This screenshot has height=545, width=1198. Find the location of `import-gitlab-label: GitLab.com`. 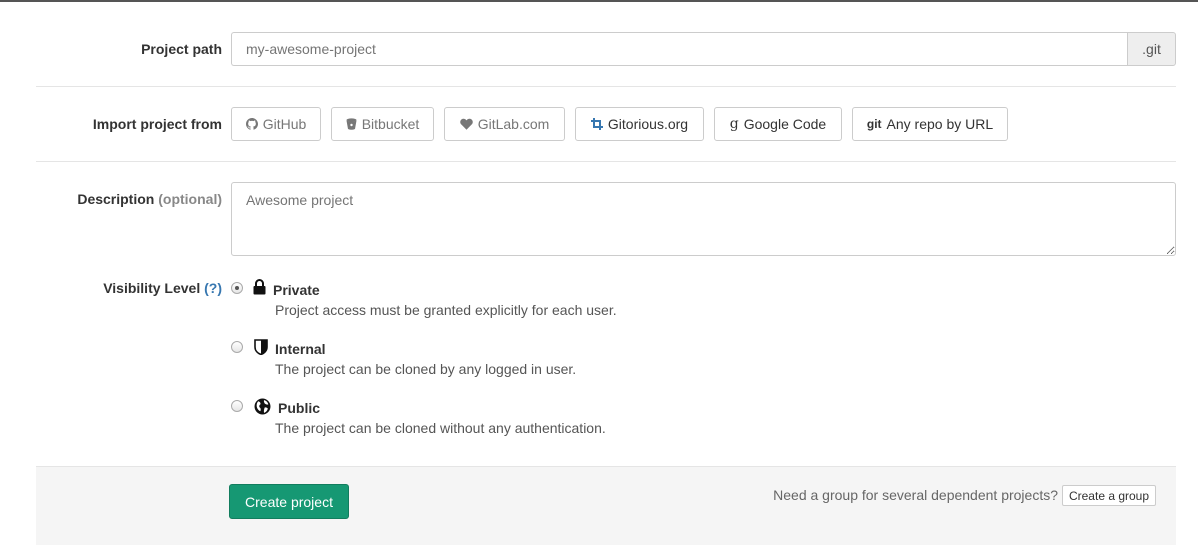

import-gitlab-label: GitLab.com is located at coordinates (513, 124).